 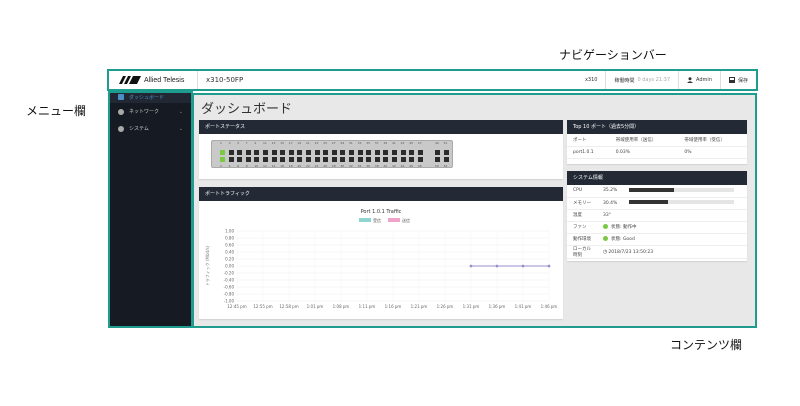 I want to click on callout-menu: メニュー欄, so click(x=56, y=111).